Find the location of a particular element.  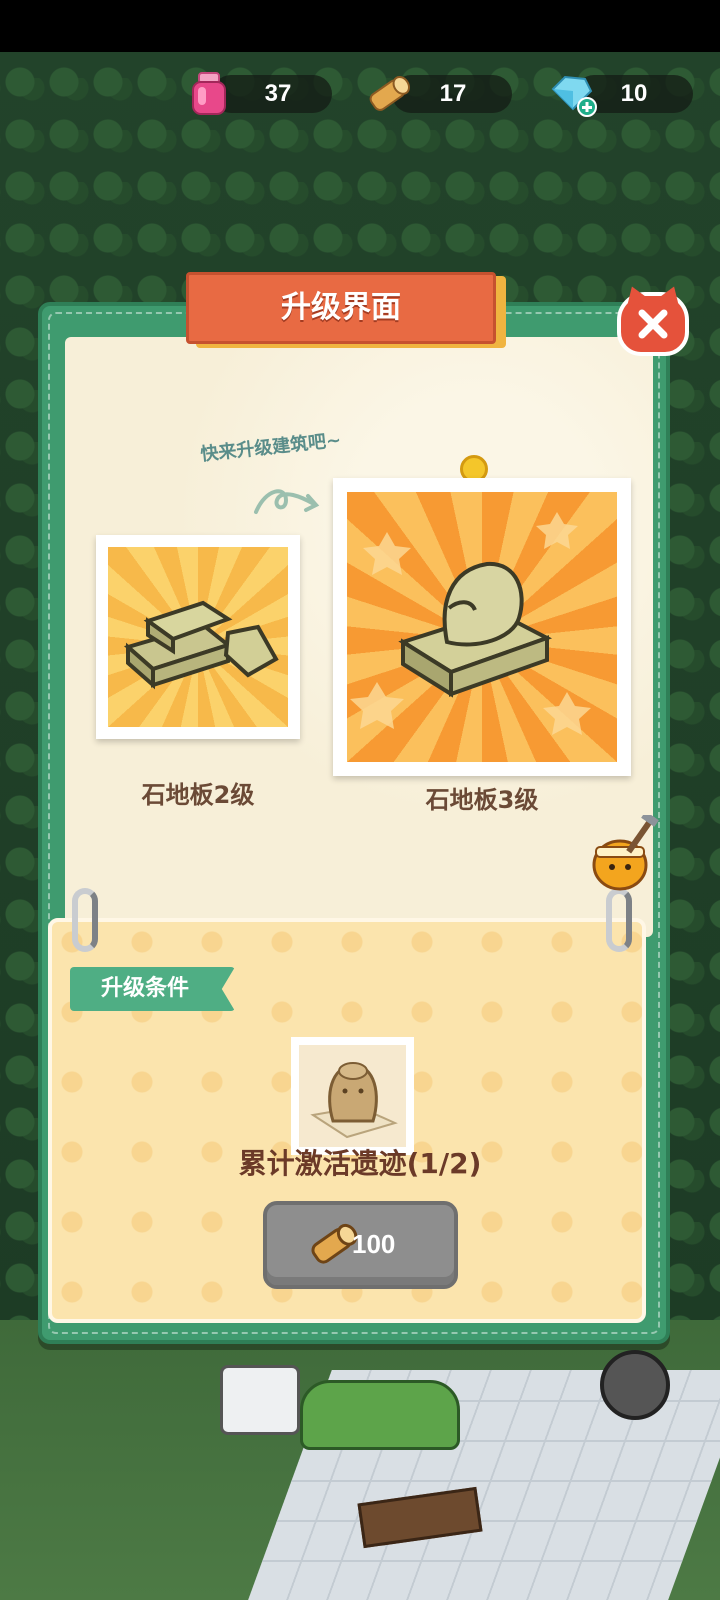

close-button is located at coordinates (653, 324).